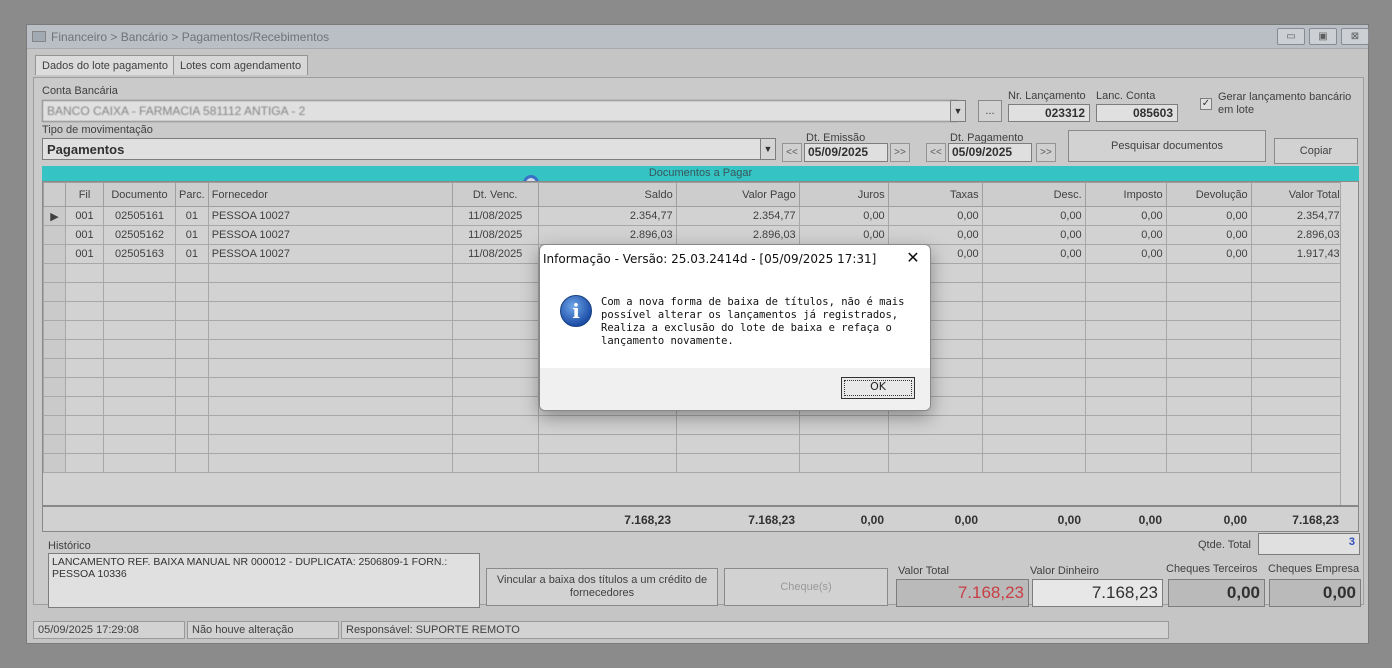 The image size is (1392, 668). Describe the element at coordinates (878, 388) in the screenshot. I see `ok-button: OK` at that location.